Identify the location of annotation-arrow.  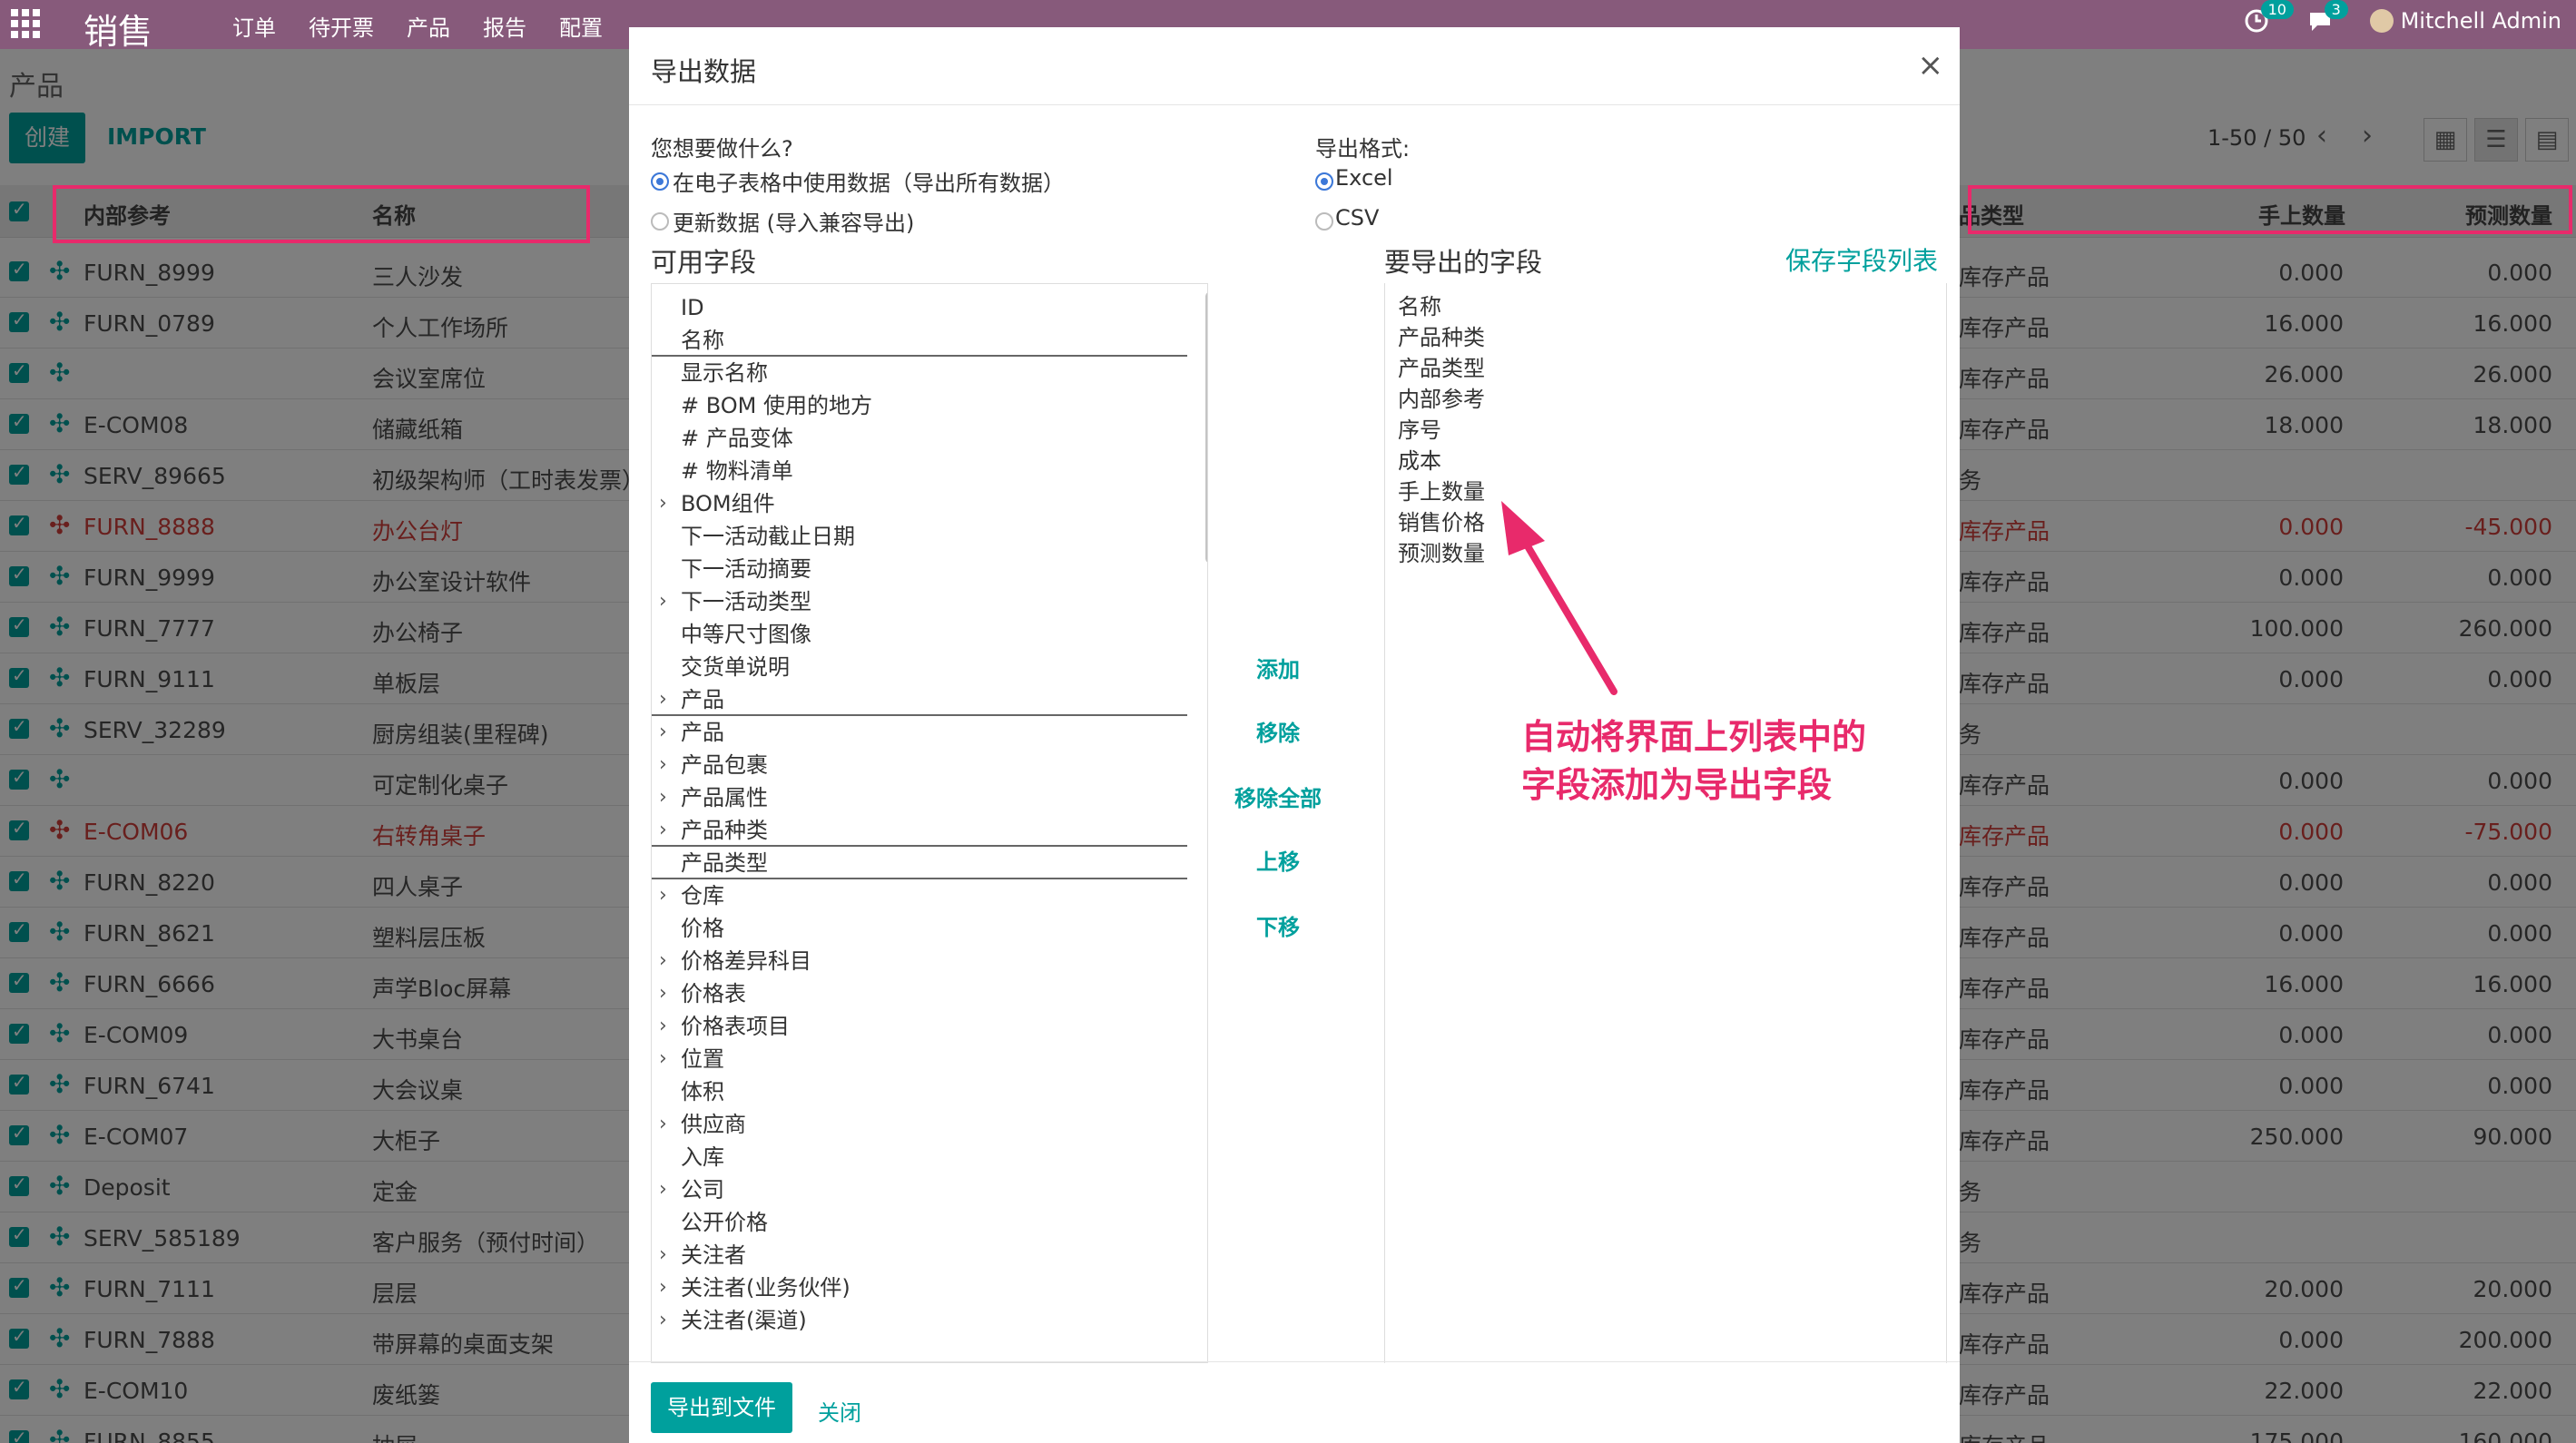
(1559, 598).